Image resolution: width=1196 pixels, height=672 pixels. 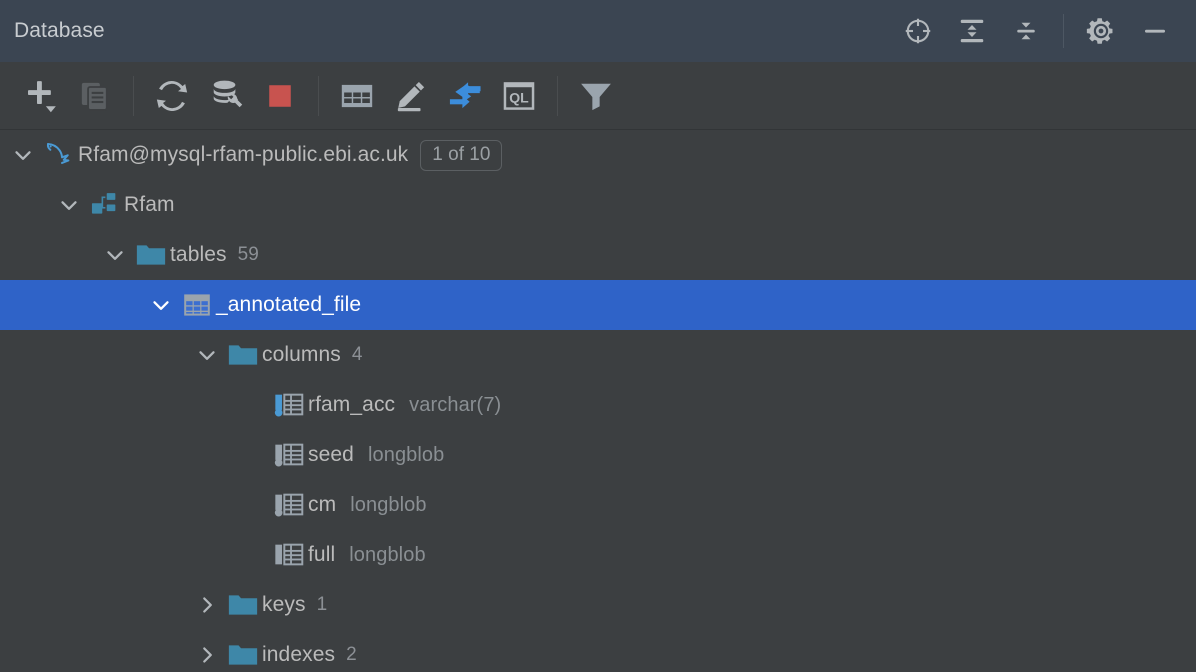 What do you see at coordinates (41, 96) in the screenshot?
I see `add-icon` at bounding box center [41, 96].